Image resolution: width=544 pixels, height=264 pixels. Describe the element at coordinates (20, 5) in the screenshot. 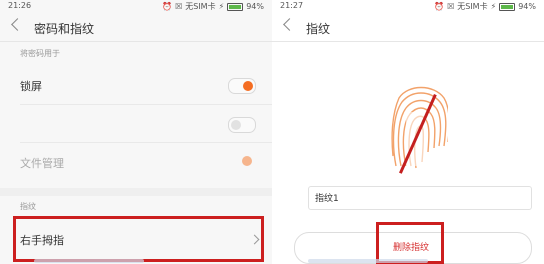

I see `status-time: 21:26` at that location.